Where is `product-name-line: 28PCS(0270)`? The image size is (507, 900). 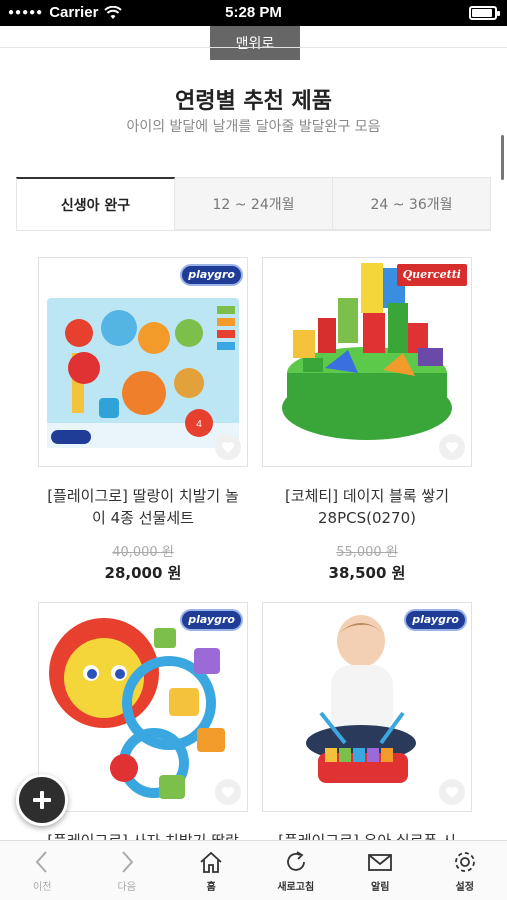 product-name-line: 28PCS(0270) is located at coordinates (366, 518).